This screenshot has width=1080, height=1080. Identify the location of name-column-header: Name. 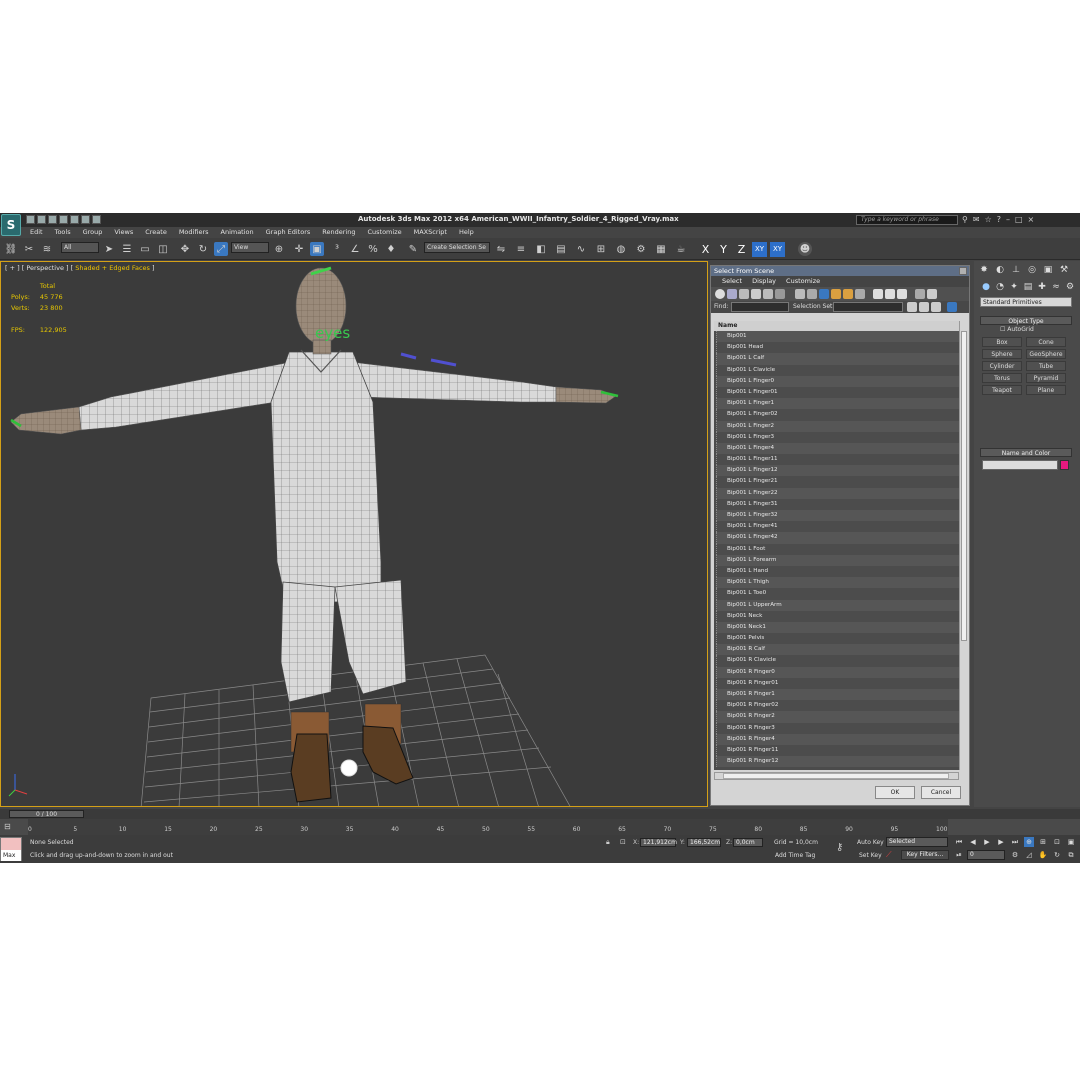
(836, 326).